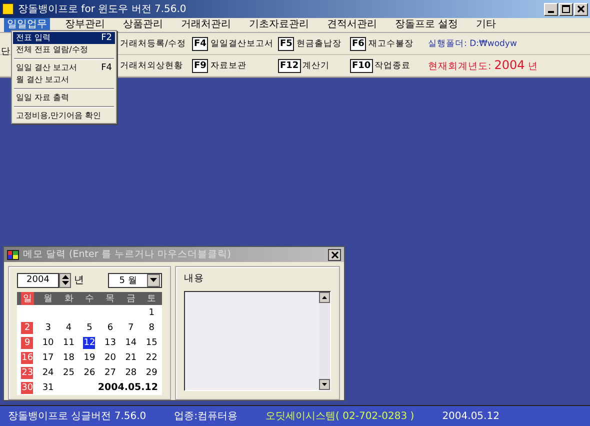  Describe the element at coordinates (135, 280) in the screenshot. I see `month-select: 5 월` at that location.